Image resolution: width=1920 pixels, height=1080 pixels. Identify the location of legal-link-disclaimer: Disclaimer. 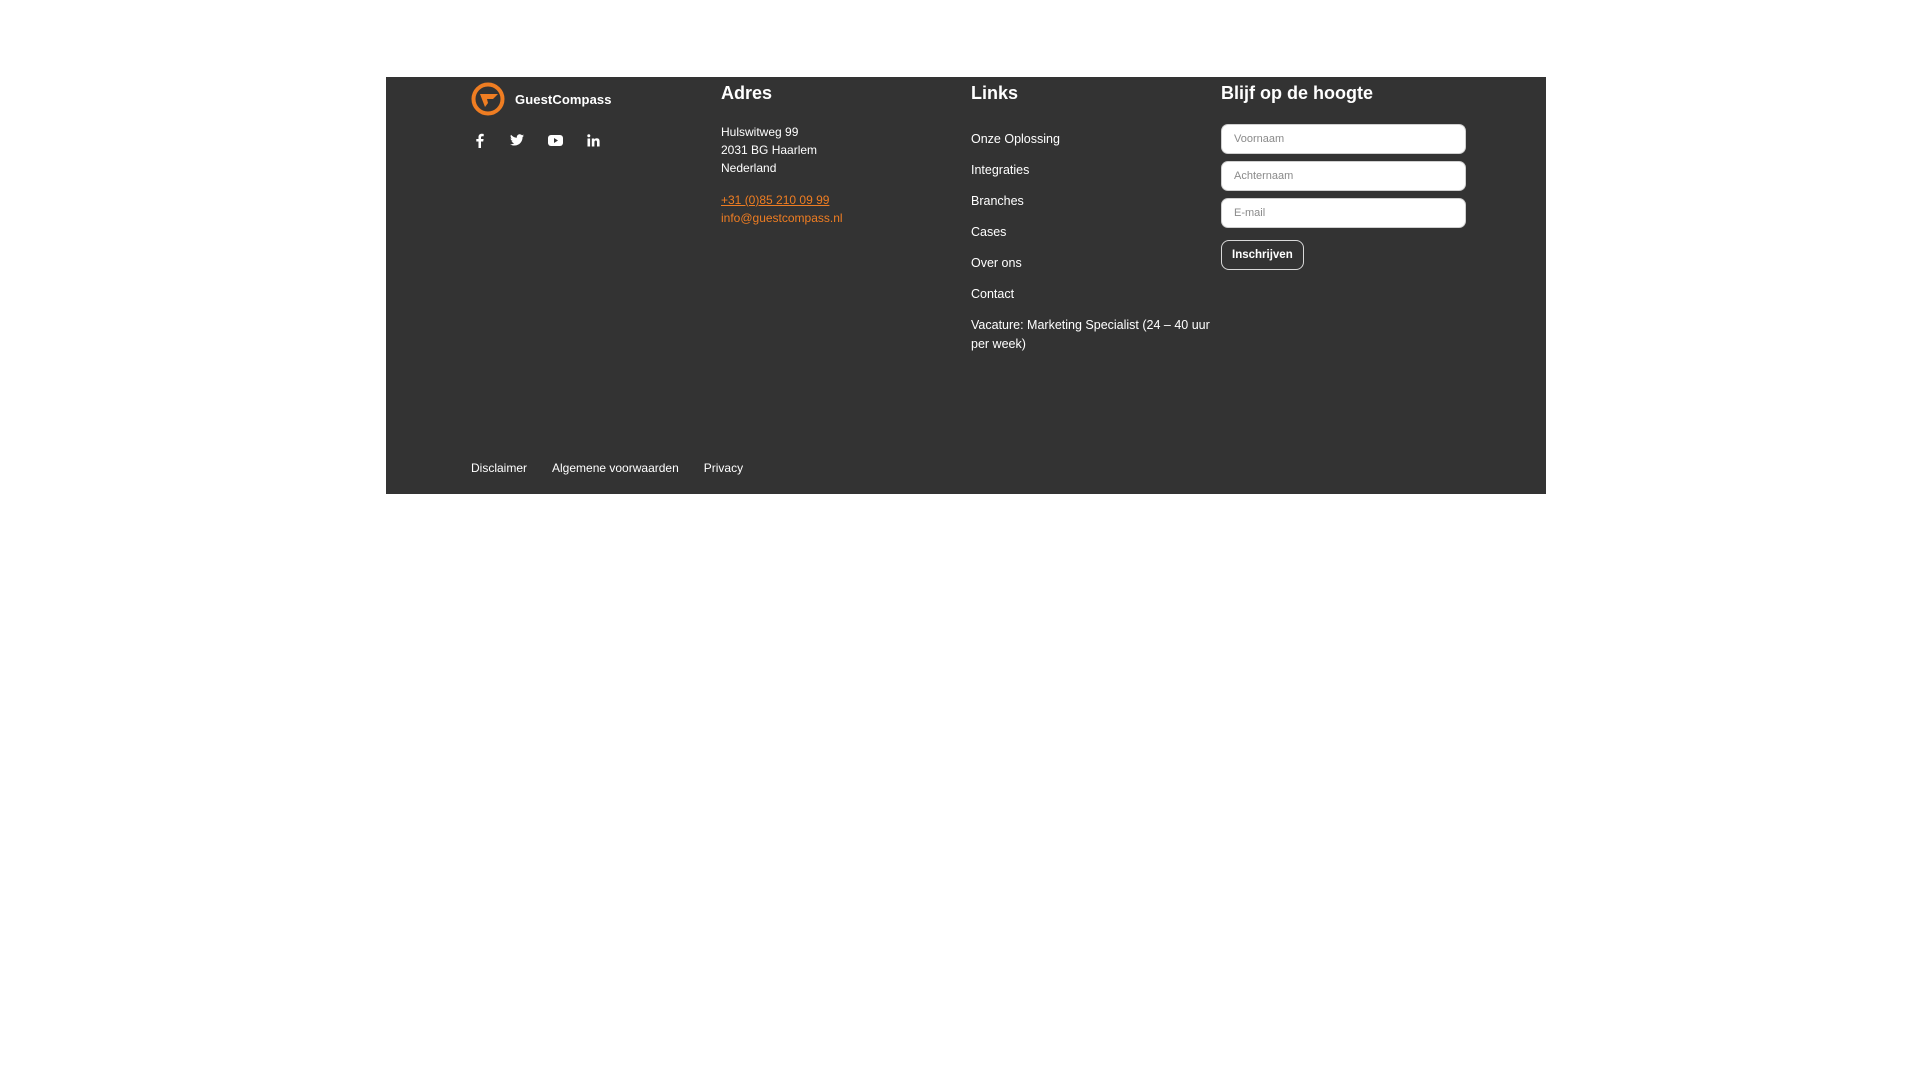
(499, 468).